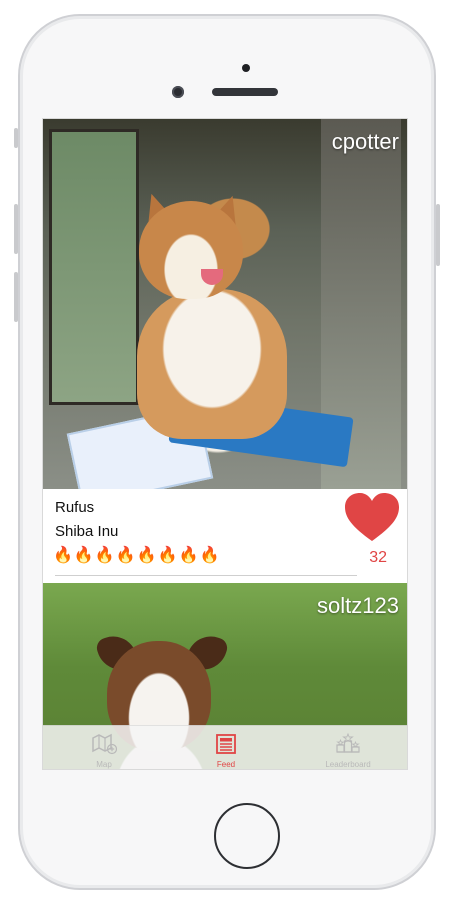 This screenshot has width=450, height=900. What do you see at coordinates (358, 606) in the screenshot?
I see `post-username: soltz123` at bounding box center [358, 606].